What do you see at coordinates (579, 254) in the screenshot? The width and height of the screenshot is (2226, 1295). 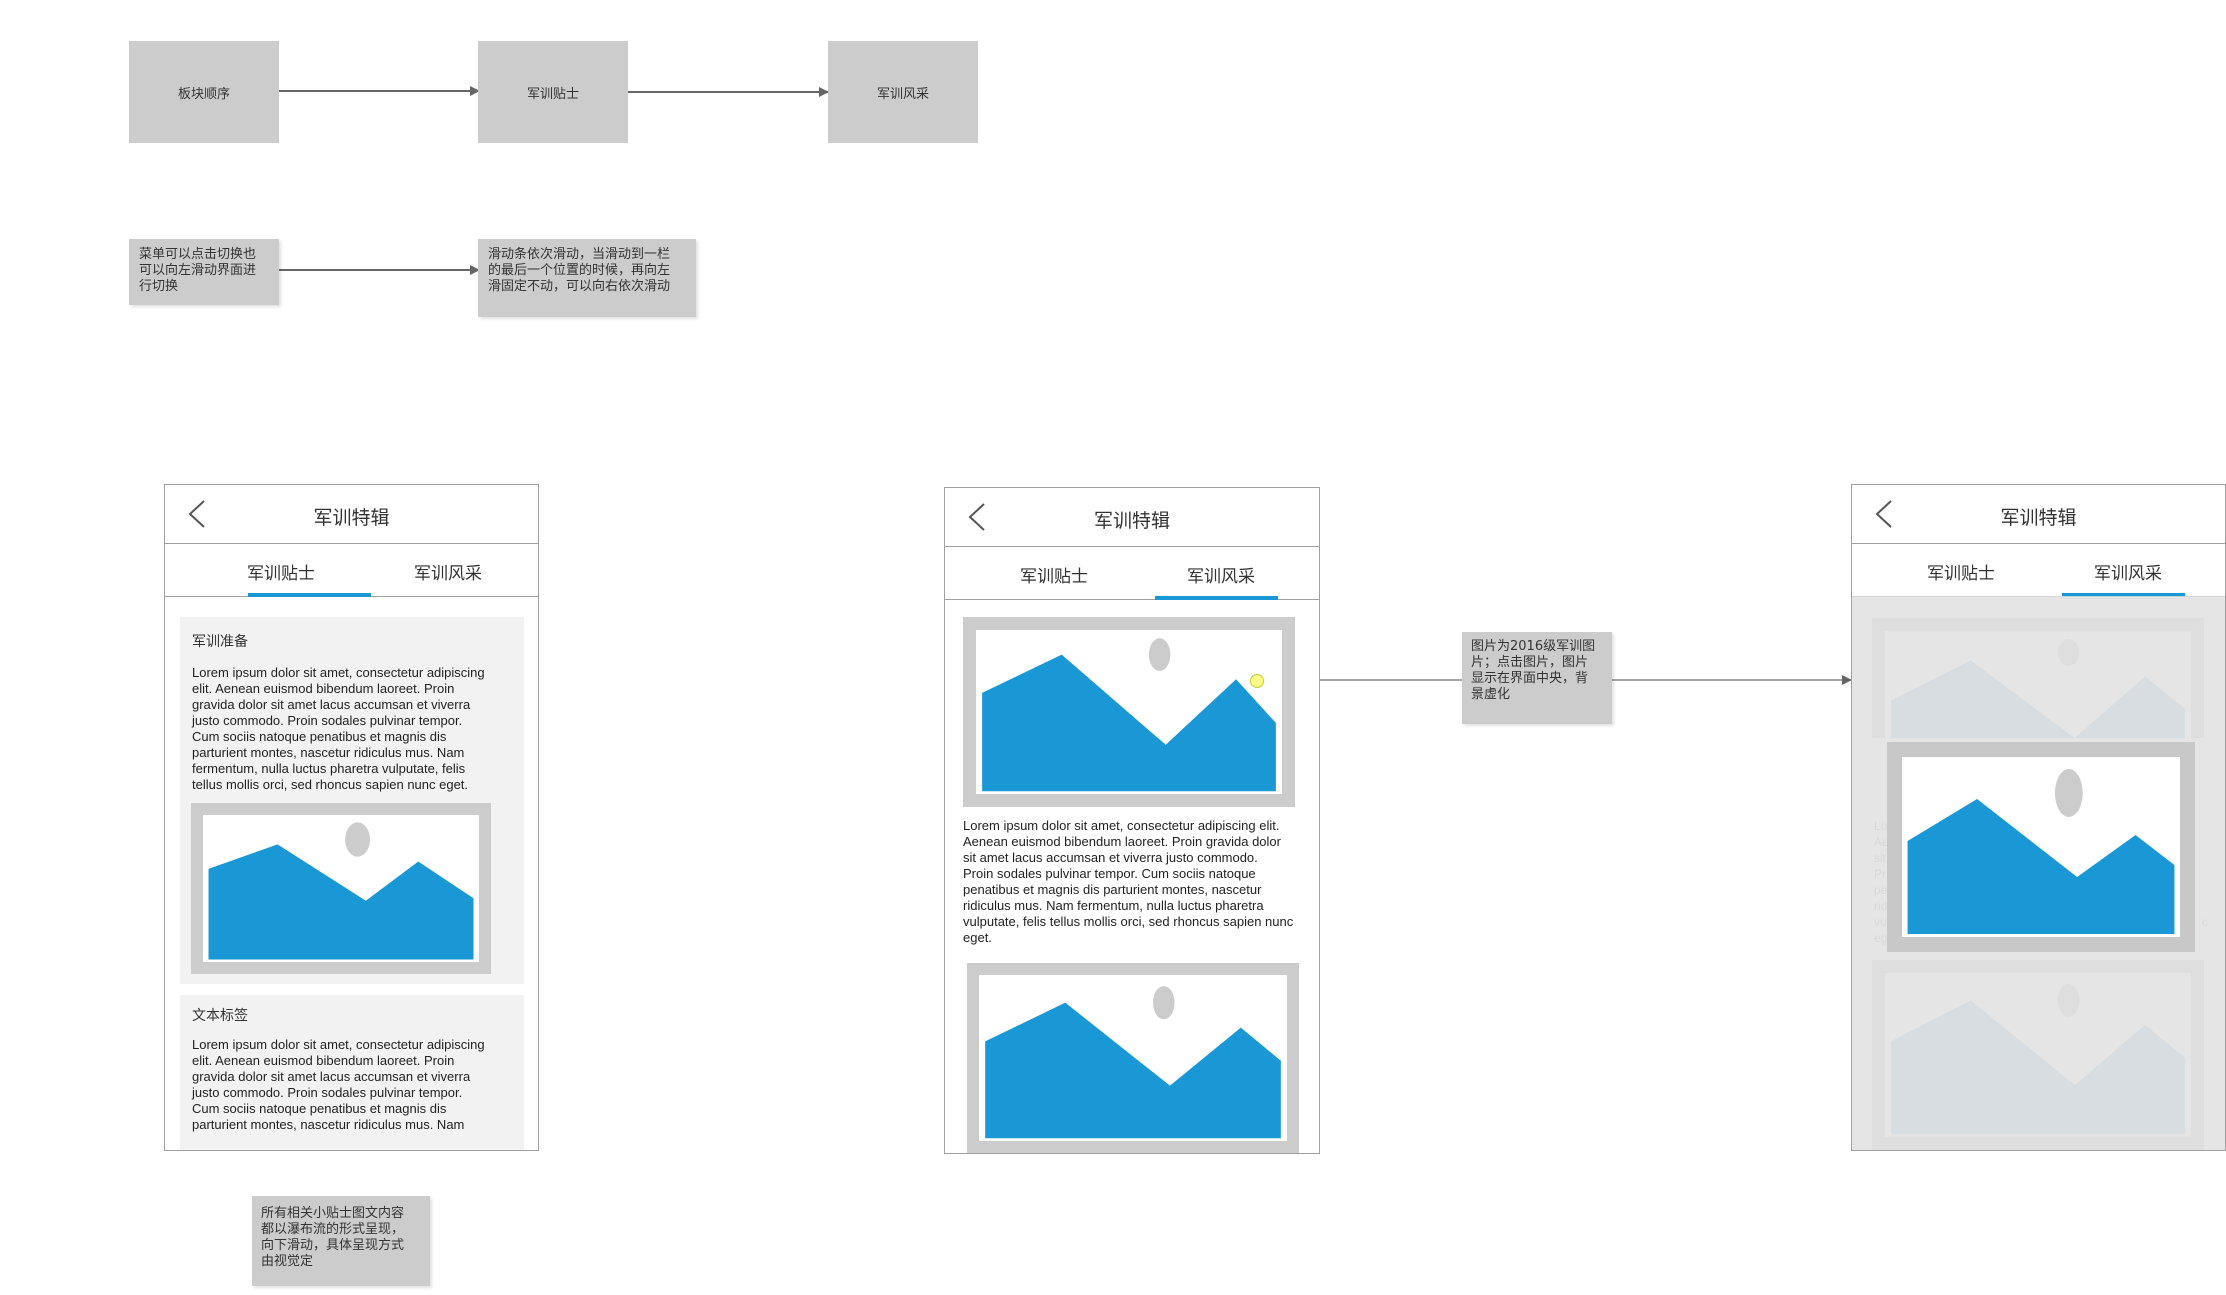 I see `note-line: 滑动条依次滑动，当滑动到一栏` at bounding box center [579, 254].